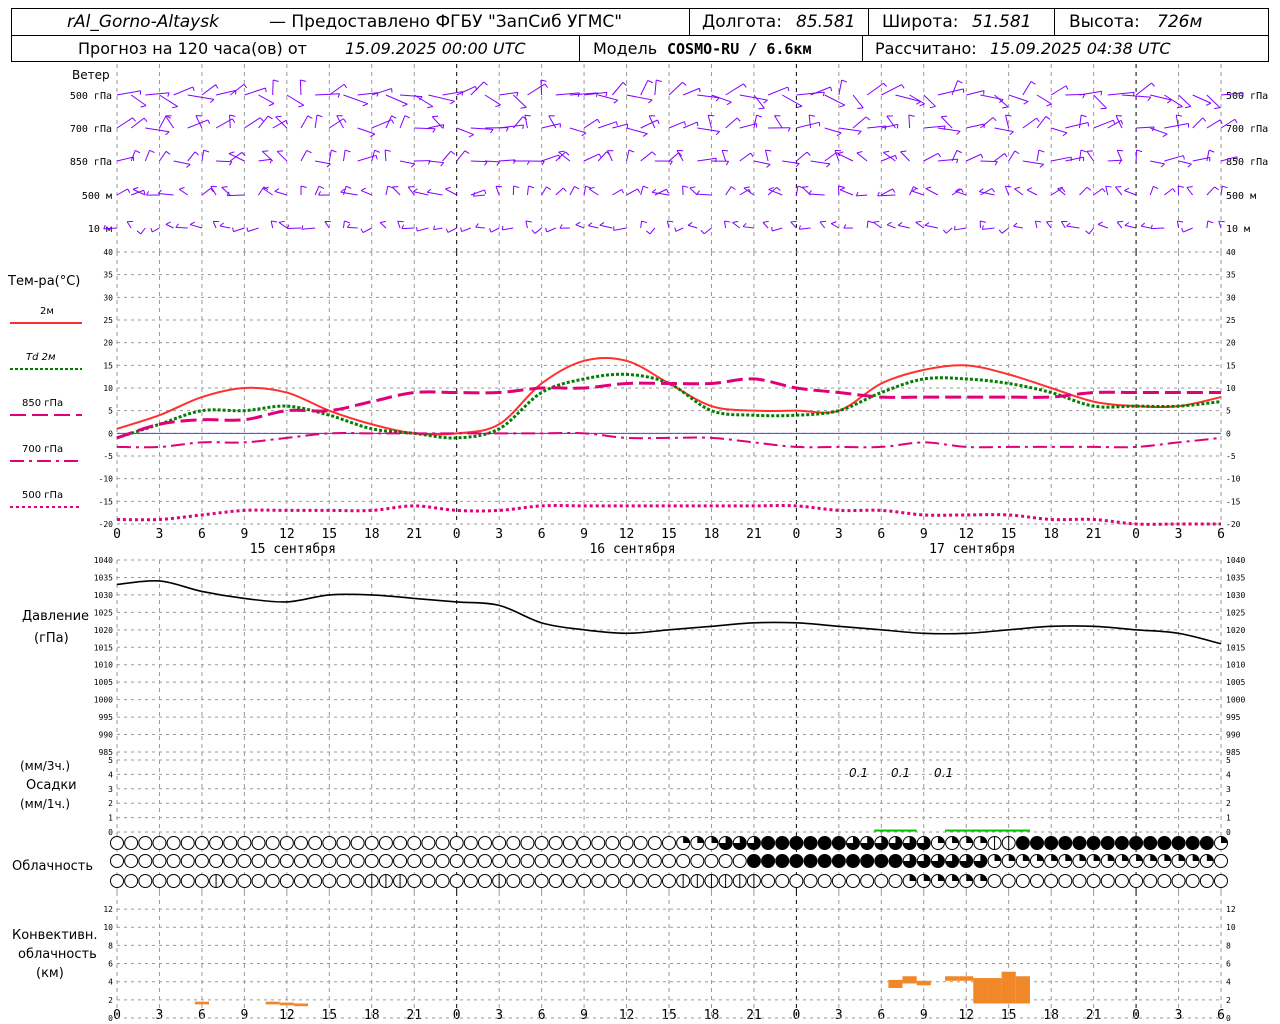 The height and width of the screenshot is (1024, 1280). What do you see at coordinates (1228, 818) in the screenshot?
I see `precip-y-tick: 1` at bounding box center [1228, 818].